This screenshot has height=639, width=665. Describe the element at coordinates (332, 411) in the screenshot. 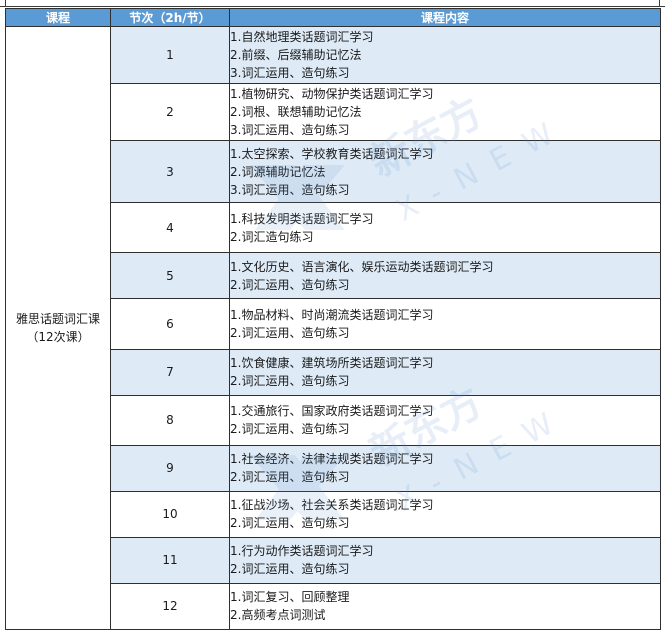

I see `content-line: 1.交通旅行、国家政府类话题词汇学习` at that location.